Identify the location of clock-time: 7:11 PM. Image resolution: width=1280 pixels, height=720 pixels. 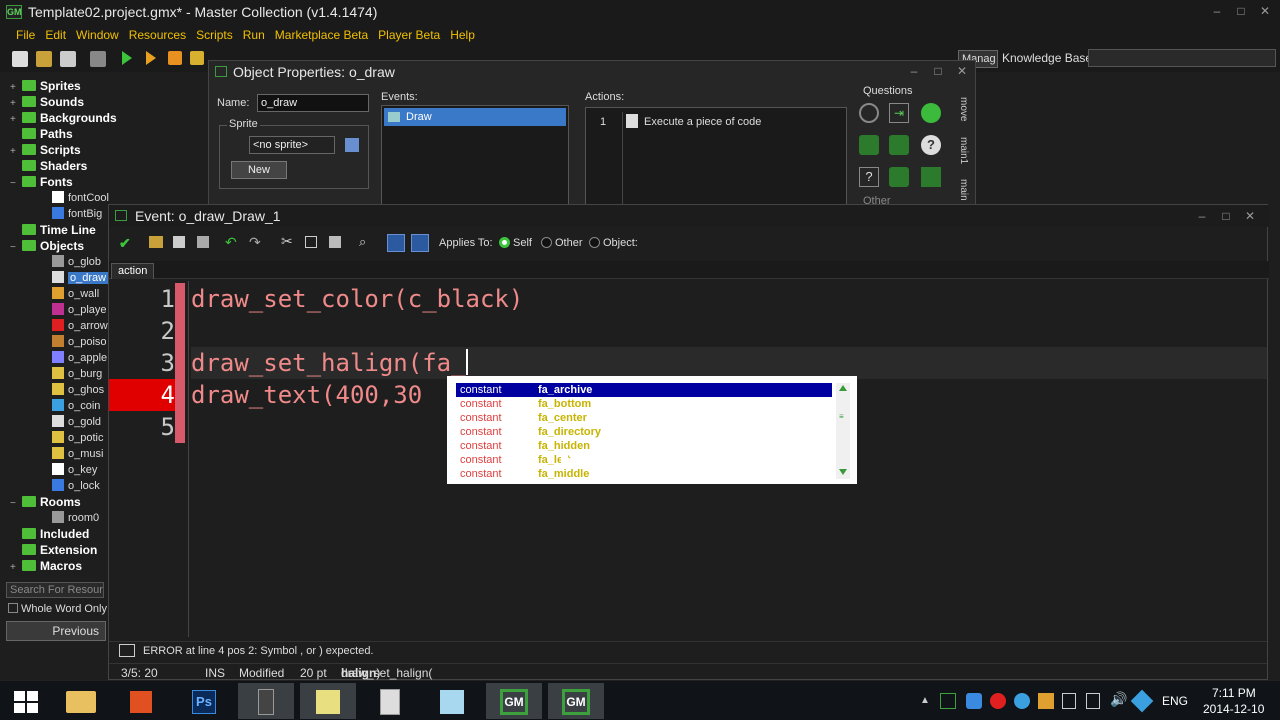
(1234, 693).